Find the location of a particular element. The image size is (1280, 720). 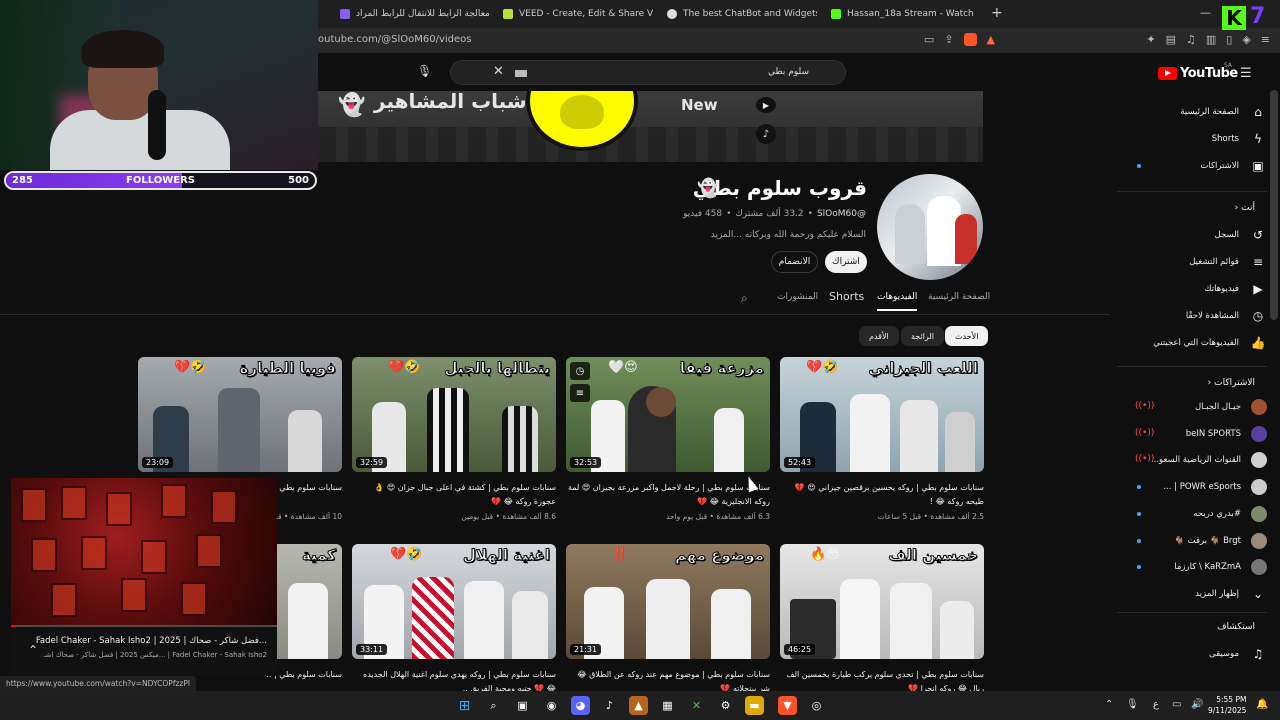

notifications-icon: 🔔 is located at coordinates (1262, 704).